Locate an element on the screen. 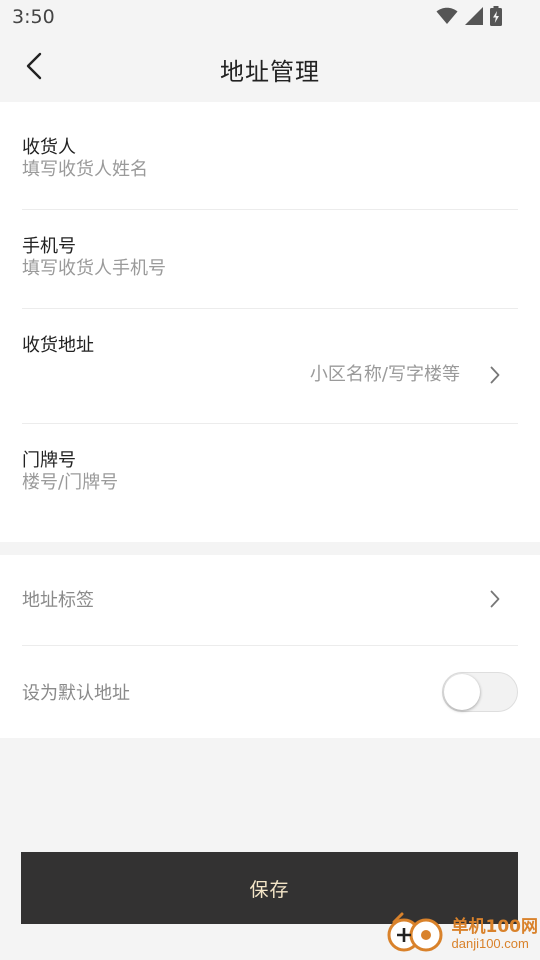 This screenshot has height=960, width=540. toggle-knob is located at coordinates (462, 692).